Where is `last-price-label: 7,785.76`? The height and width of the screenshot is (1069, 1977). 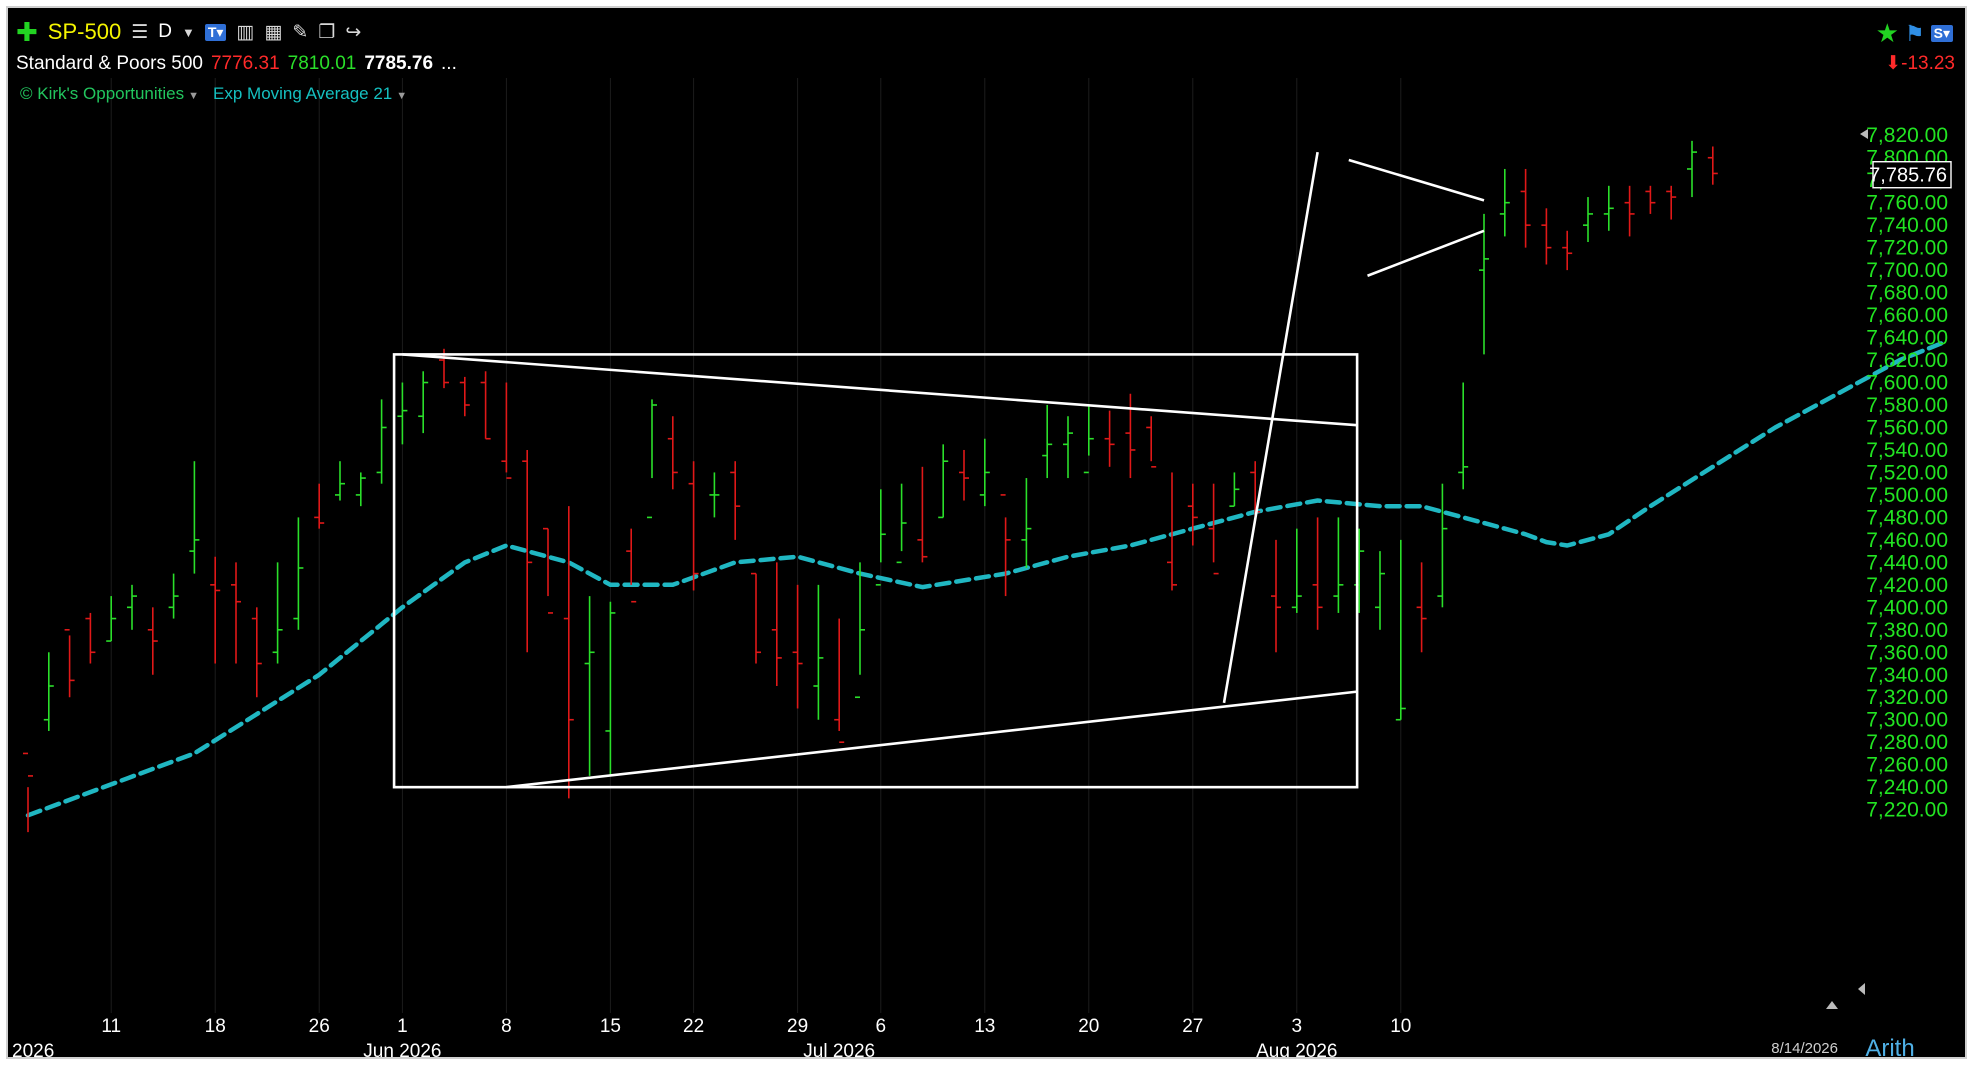
last-price-label: 7,785.76 is located at coordinates (1908, 176).